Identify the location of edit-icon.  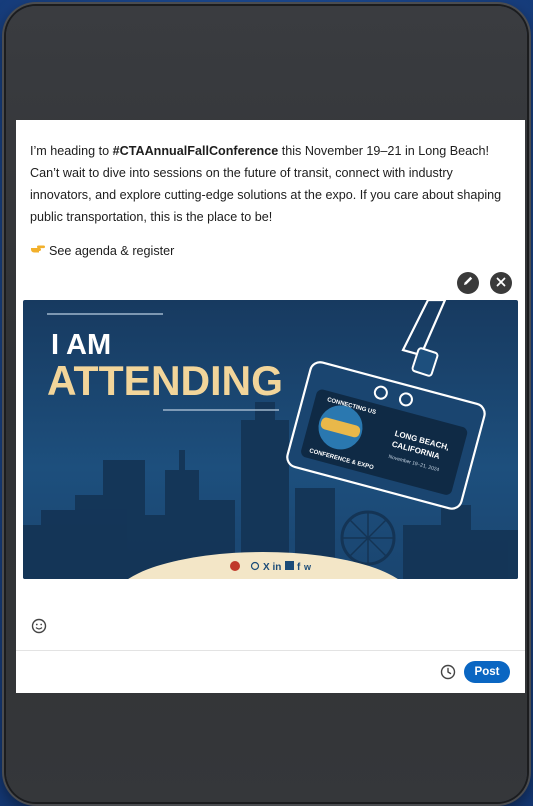
(468, 283).